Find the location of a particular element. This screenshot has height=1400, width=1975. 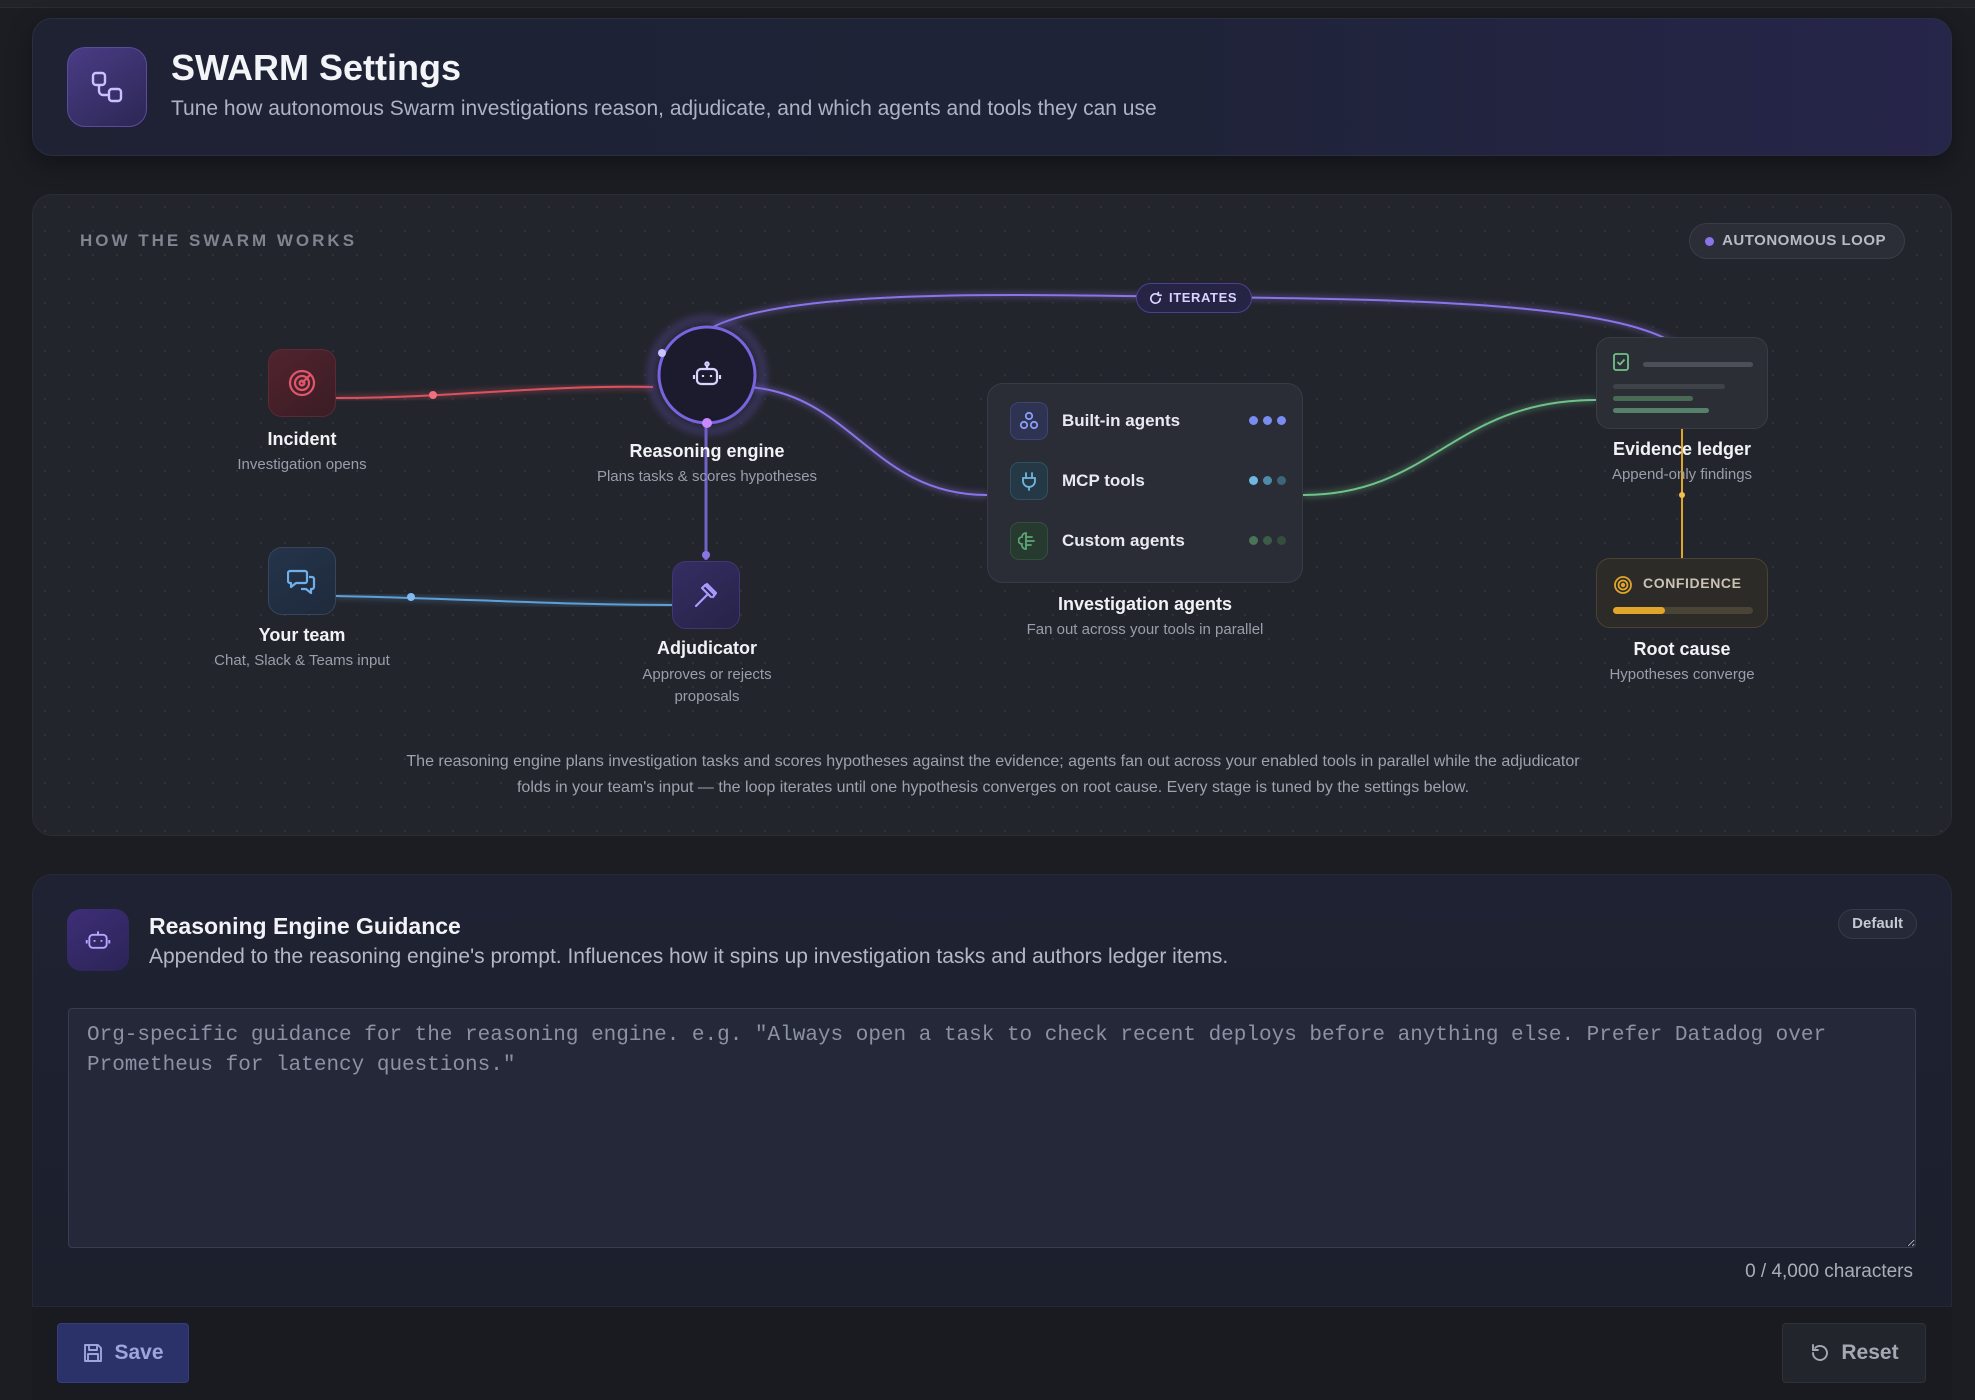

workflow-icon is located at coordinates (107, 87).